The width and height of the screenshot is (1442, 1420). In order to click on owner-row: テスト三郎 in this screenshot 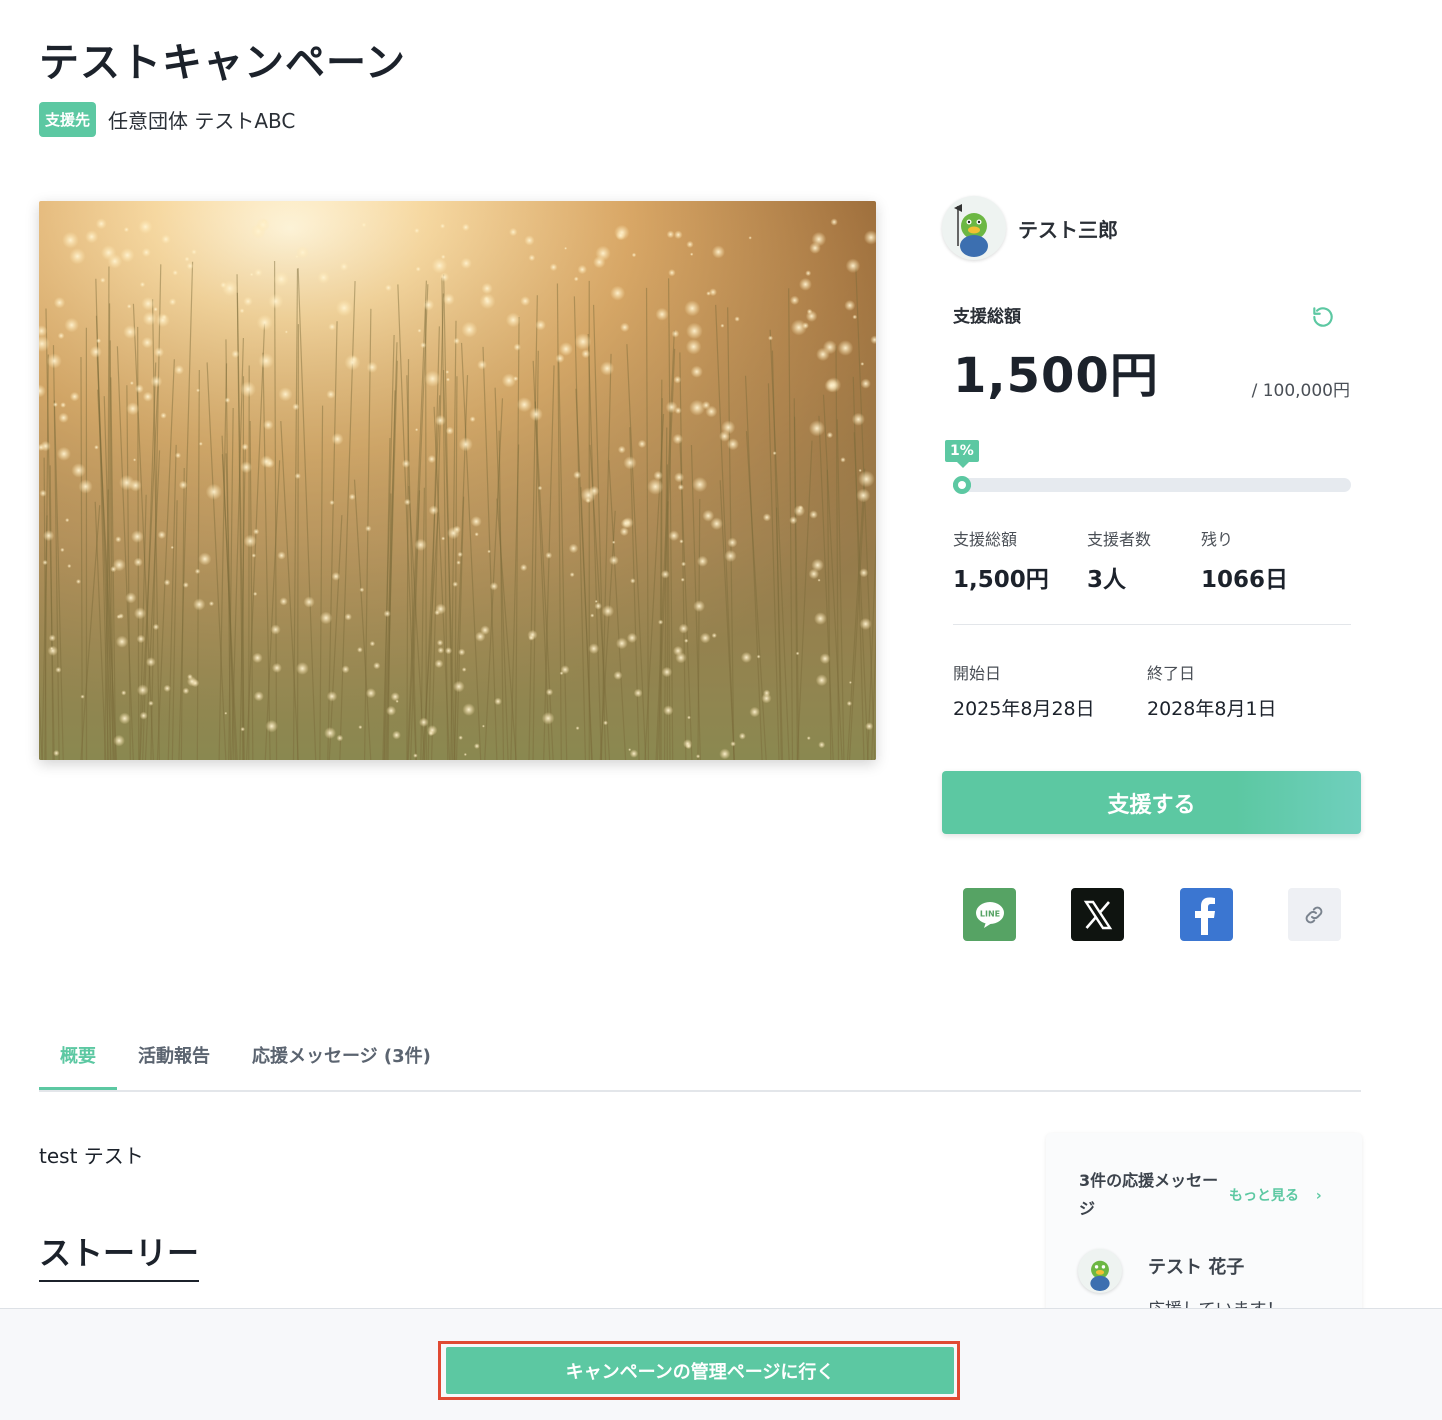, I will do `click(1152, 228)`.